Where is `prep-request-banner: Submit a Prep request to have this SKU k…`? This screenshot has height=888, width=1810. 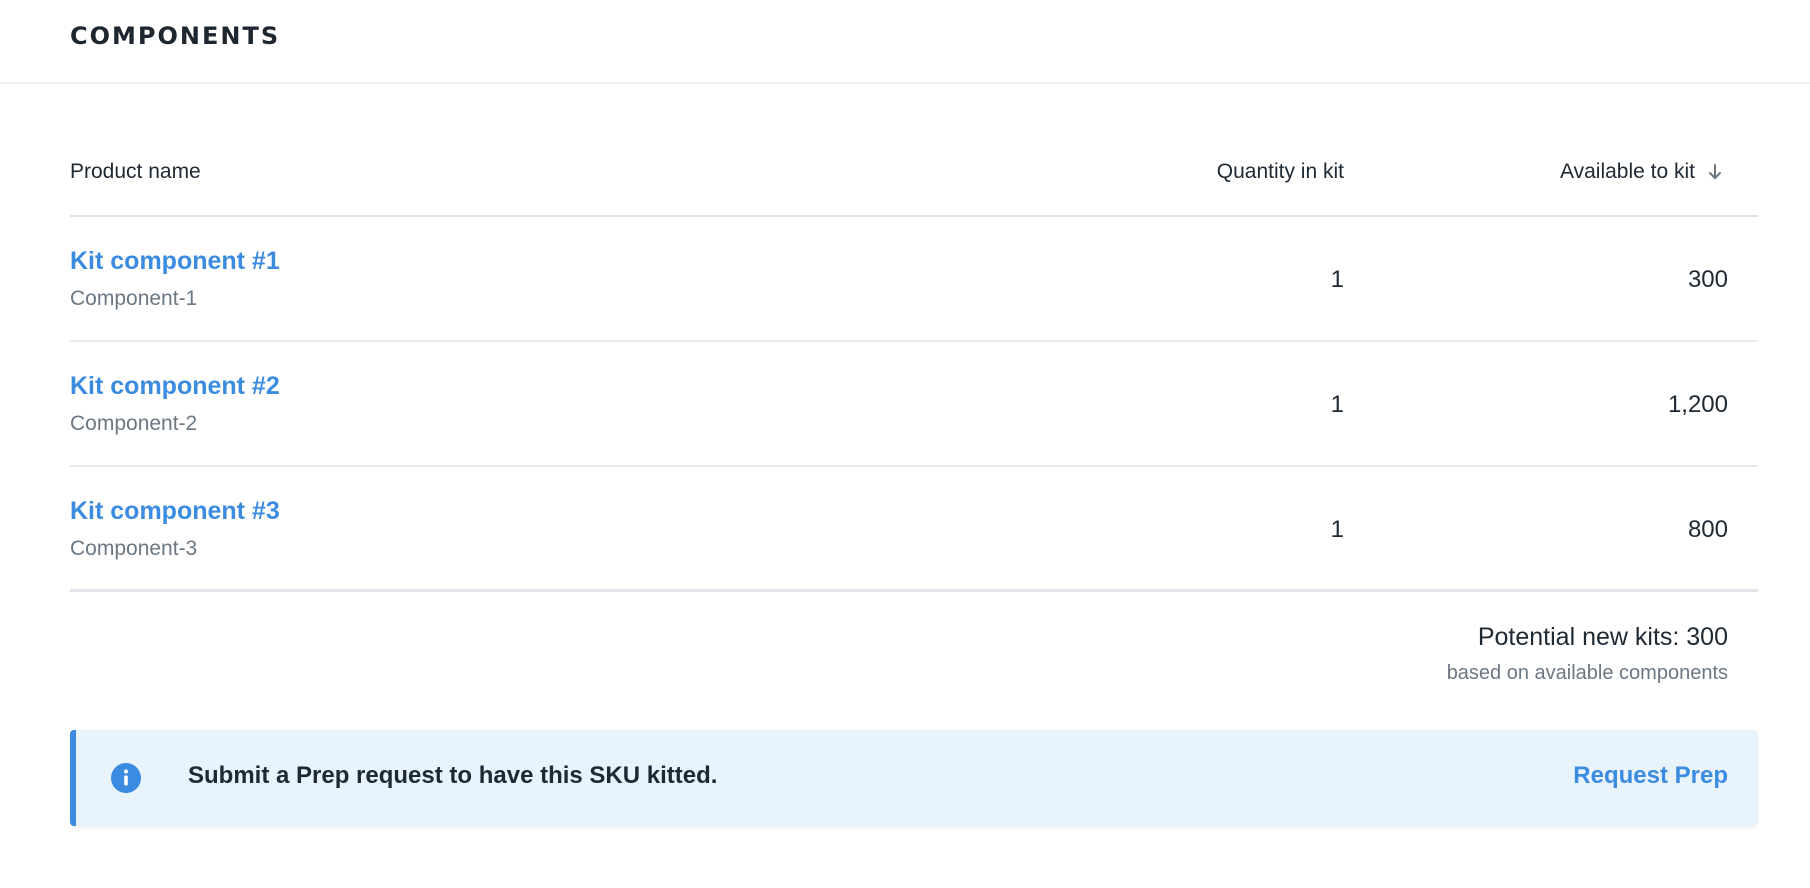
prep-request-banner: Submit a Prep request to have this SKU k… is located at coordinates (914, 778).